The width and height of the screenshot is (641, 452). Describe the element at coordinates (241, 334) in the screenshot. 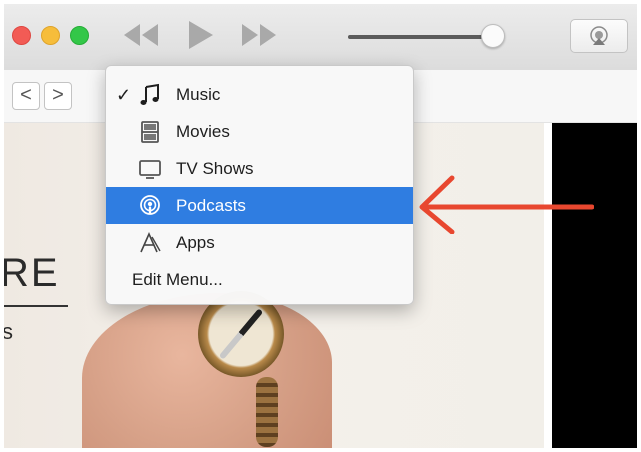

I see `compass-needle` at that location.